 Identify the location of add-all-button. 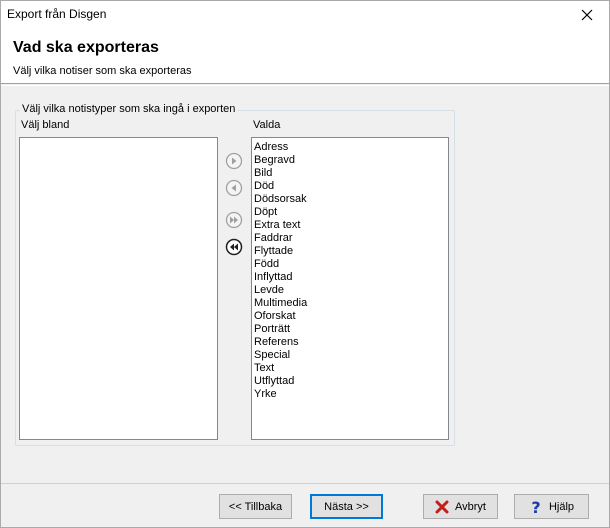
(234, 220).